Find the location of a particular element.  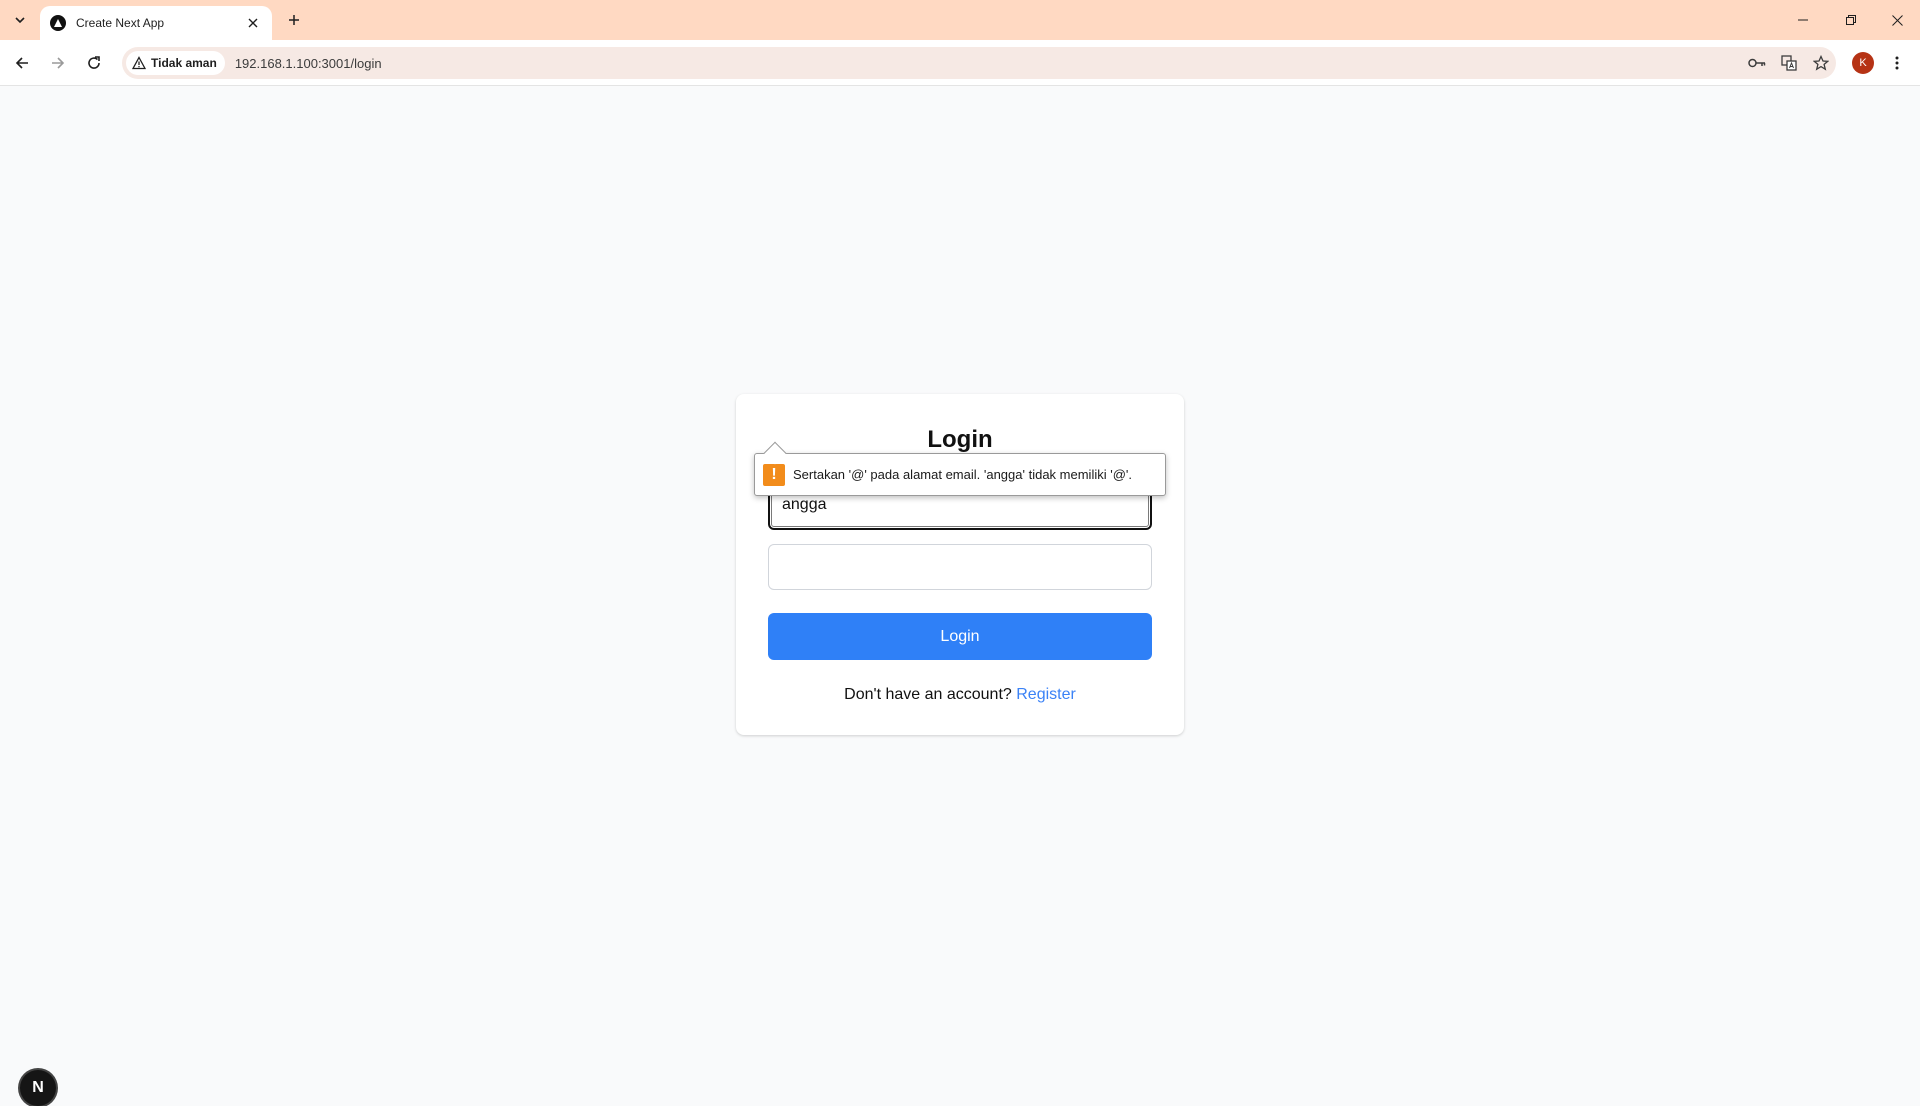

security-chip: Tidak aman is located at coordinates (175, 63).